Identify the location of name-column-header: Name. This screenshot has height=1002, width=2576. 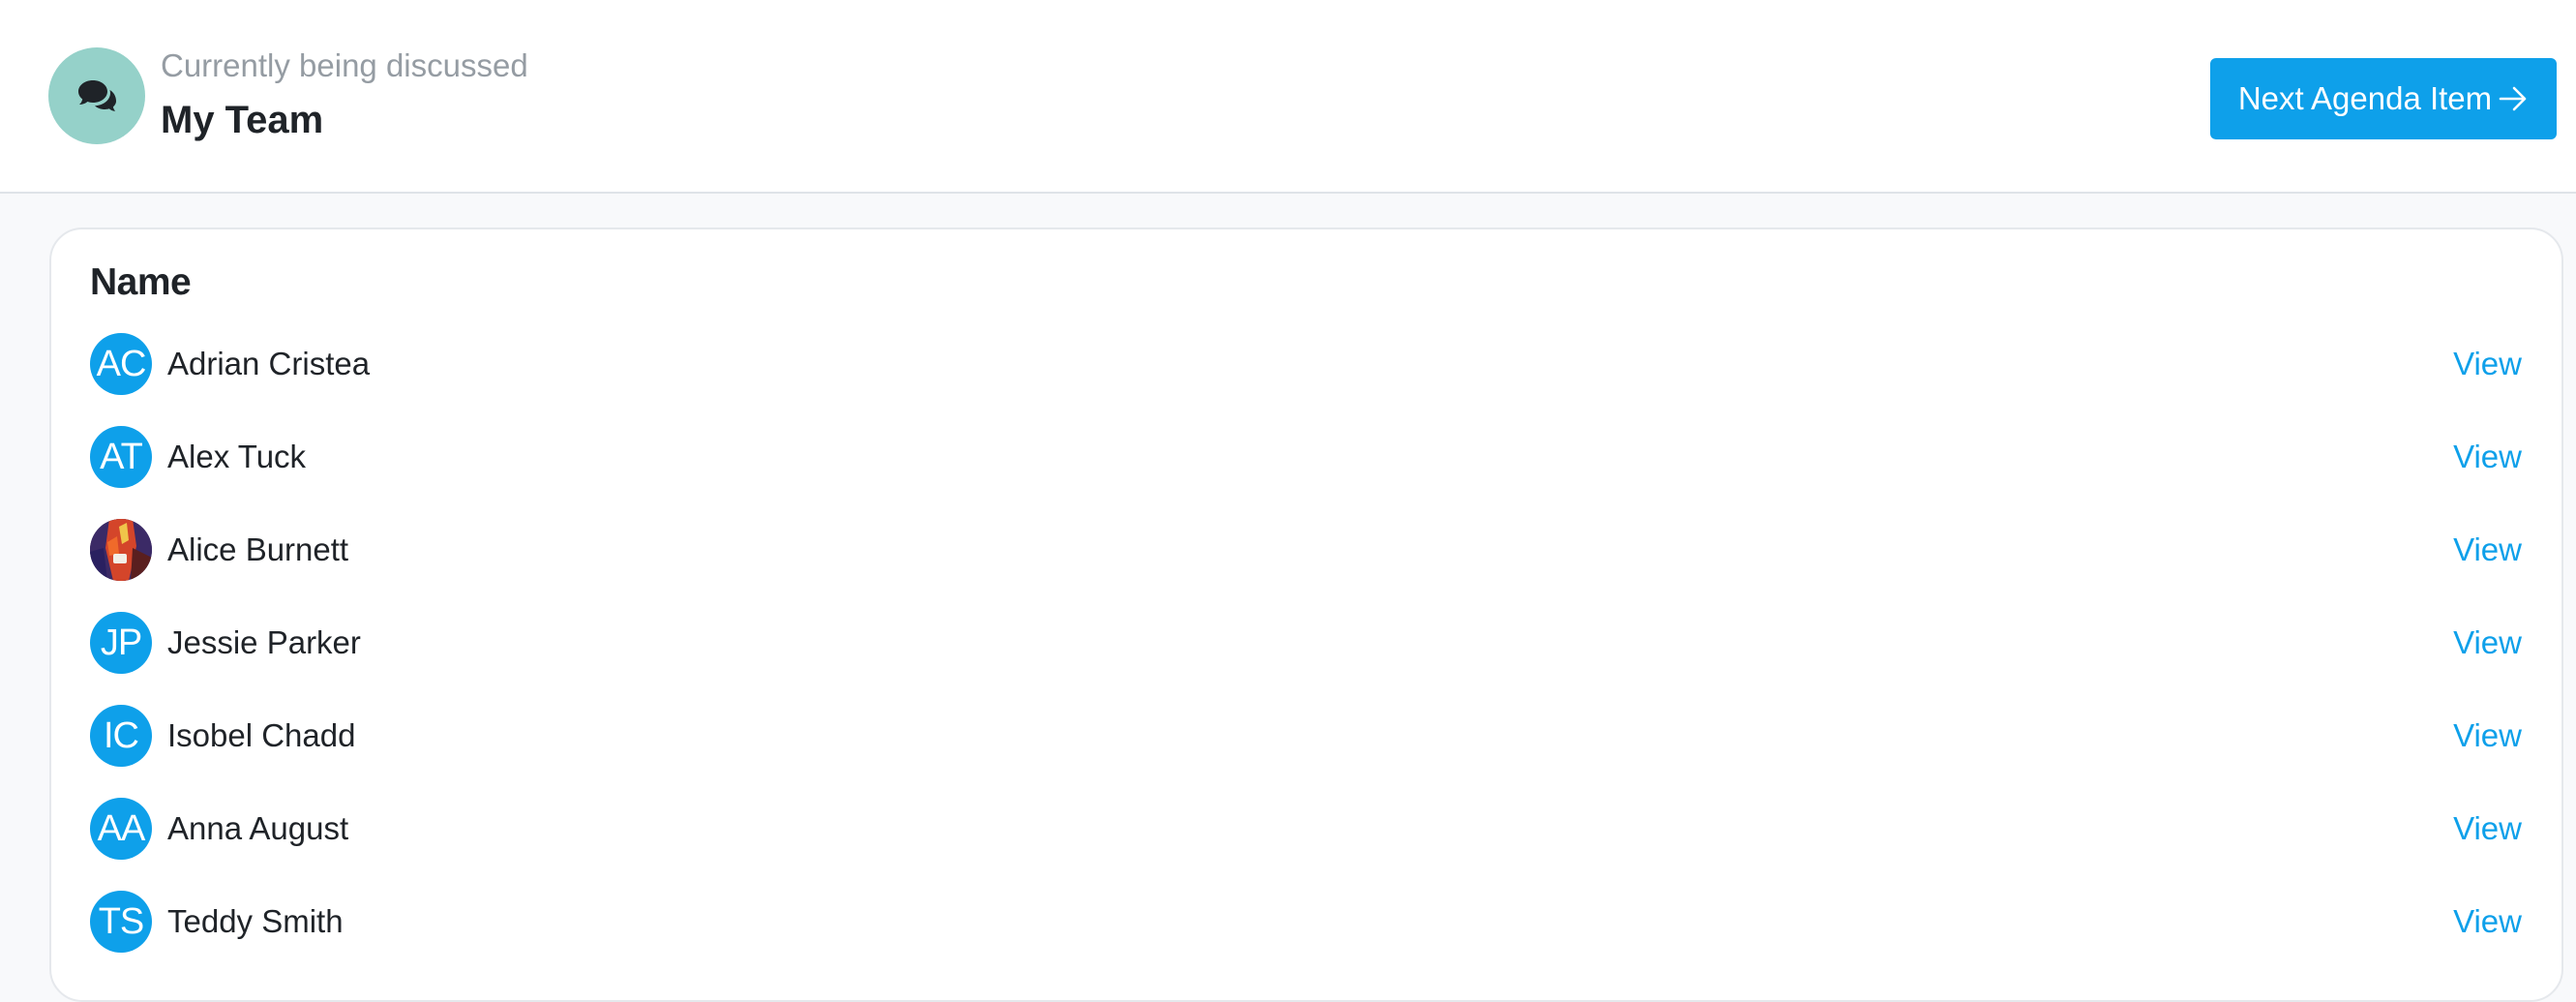
(141, 282).